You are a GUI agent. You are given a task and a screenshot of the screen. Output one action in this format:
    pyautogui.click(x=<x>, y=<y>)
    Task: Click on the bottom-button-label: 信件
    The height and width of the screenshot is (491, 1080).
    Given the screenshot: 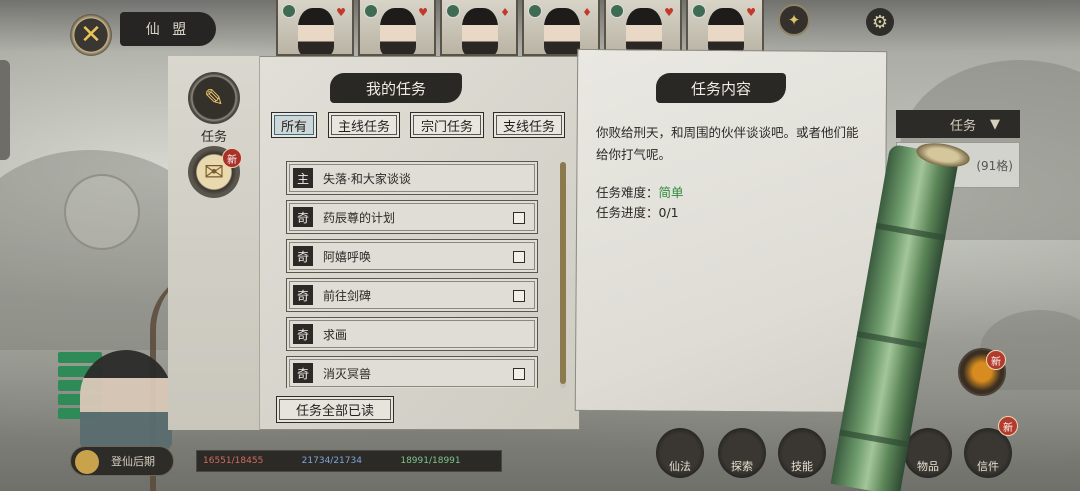 What is the action you would take?
    pyautogui.click(x=988, y=466)
    